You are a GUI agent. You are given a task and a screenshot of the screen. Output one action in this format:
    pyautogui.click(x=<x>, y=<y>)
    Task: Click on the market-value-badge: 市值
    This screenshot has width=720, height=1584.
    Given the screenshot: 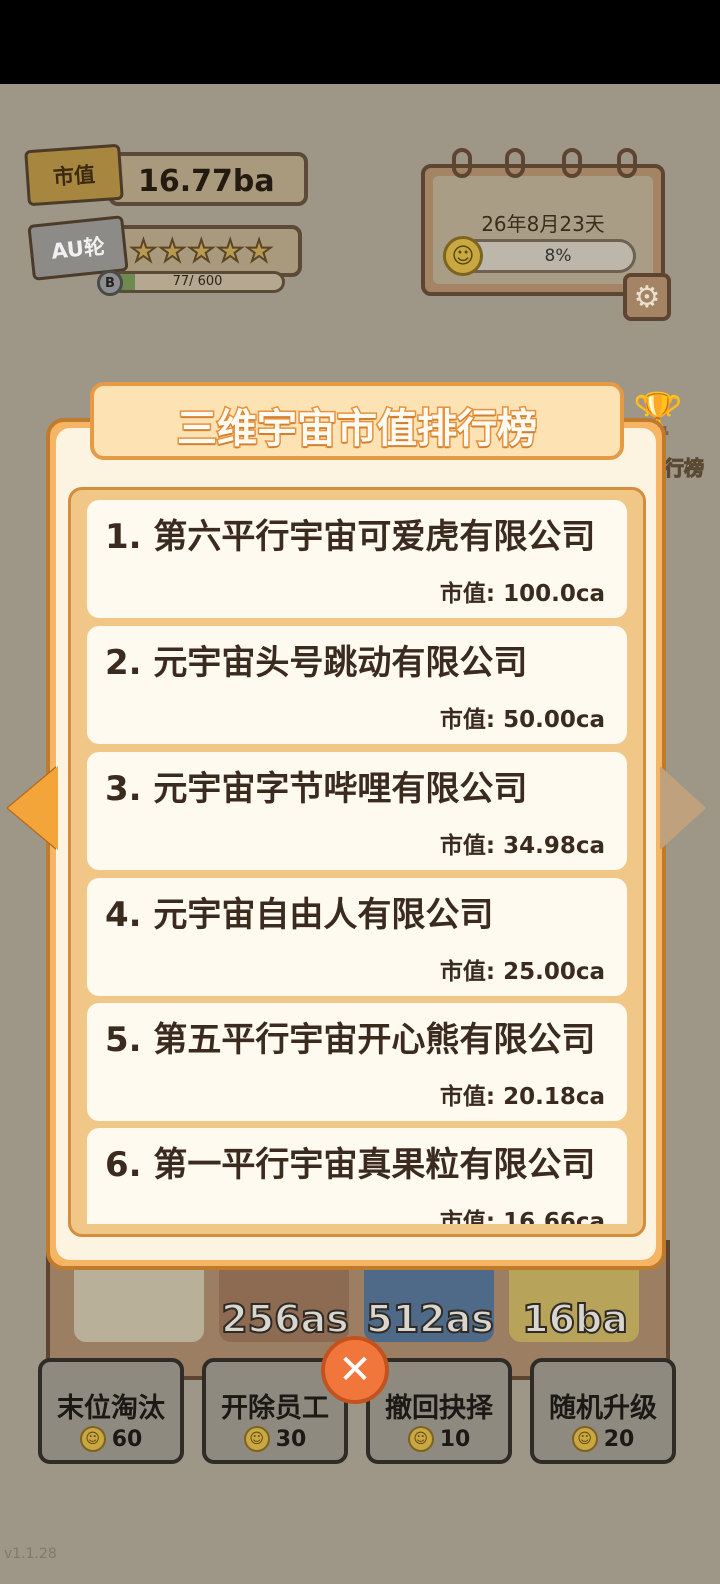 What is the action you would take?
    pyautogui.click(x=74, y=175)
    